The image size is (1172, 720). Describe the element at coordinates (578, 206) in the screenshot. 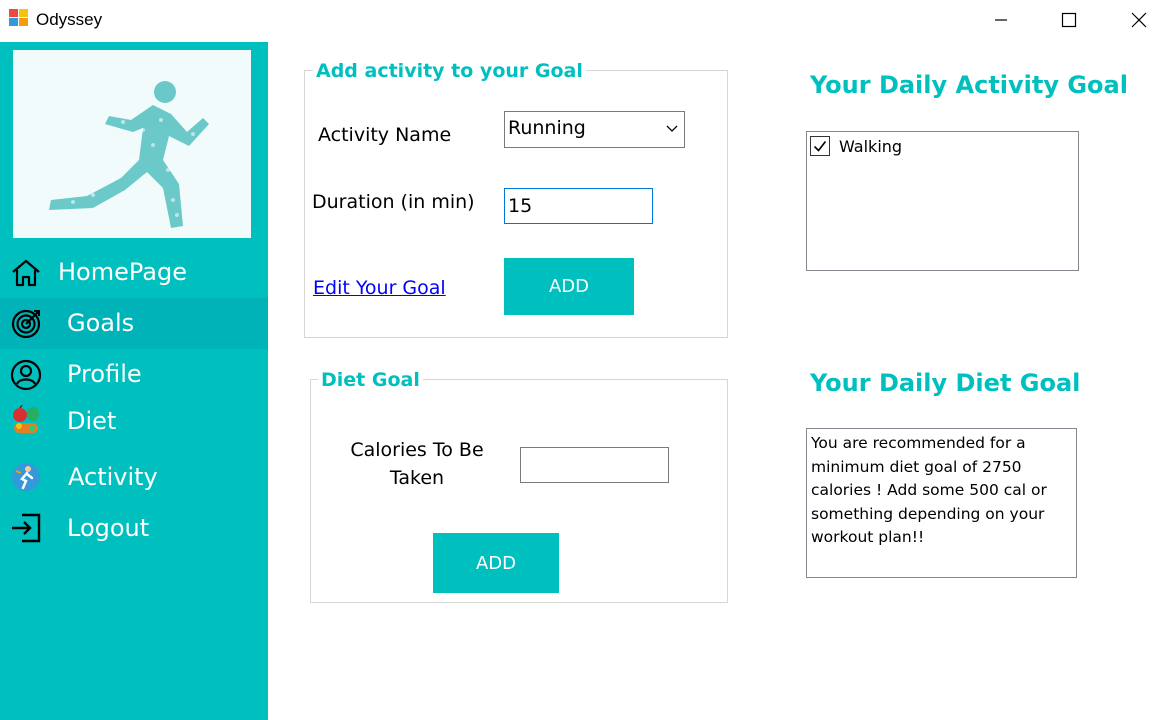

I see `duration-input: 15` at that location.